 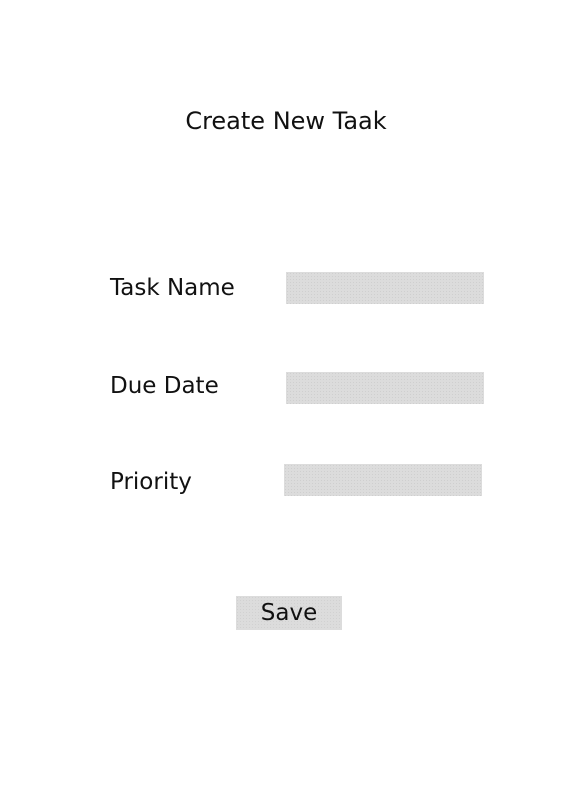 What do you see at coordinates (172, 288) in the screenshot?
I see `task-name-label: Task Name` at bounding box center [172, 288].